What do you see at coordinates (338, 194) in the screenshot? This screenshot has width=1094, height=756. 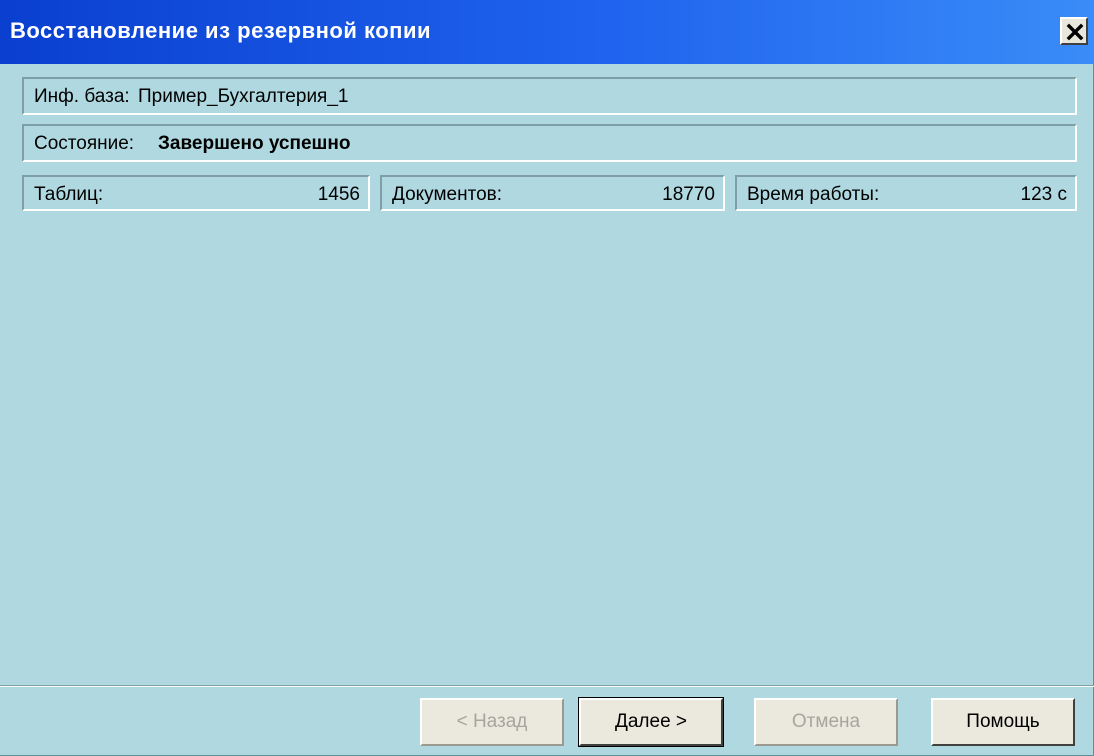 I see `tables-value: 1456` at bounding box center [338, 194].